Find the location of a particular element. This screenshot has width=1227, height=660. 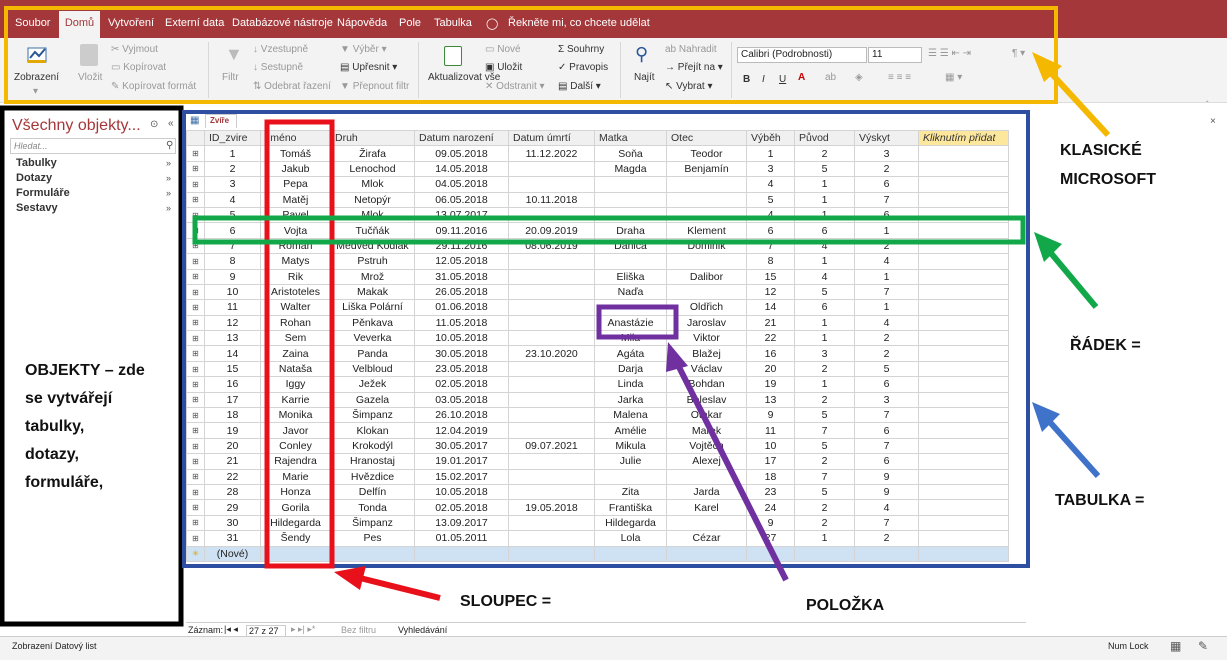

annotation-klasicke: KLASICKÉ is located at coordinates (1101, 150).